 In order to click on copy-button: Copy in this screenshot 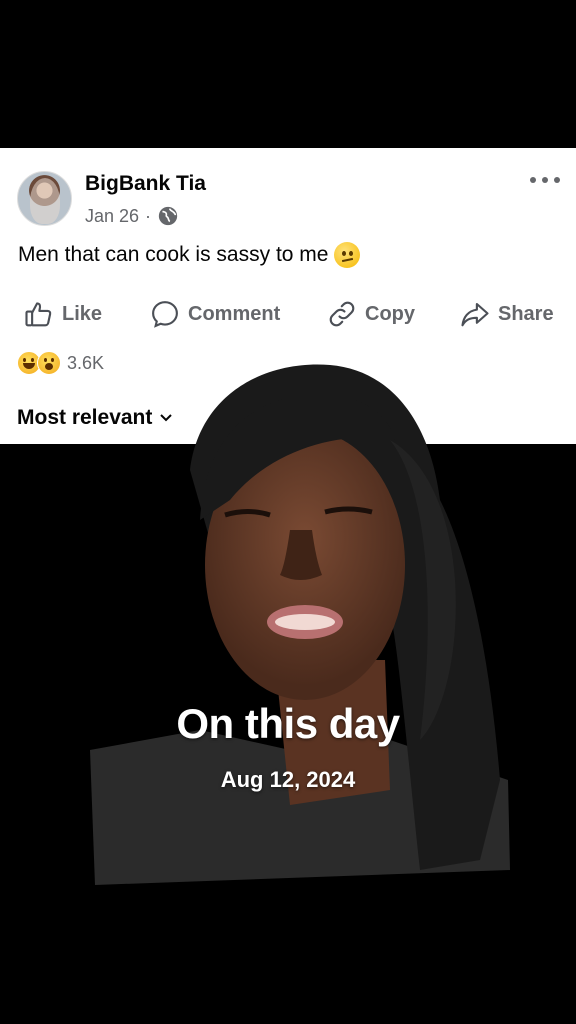, I will do `click(371, 314)`.